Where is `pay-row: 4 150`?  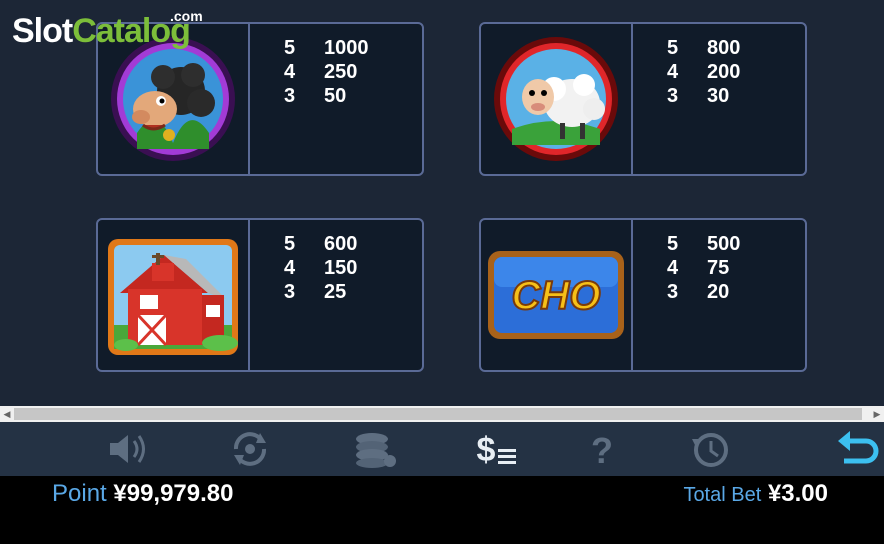 pay-row: 4 150 is located at coordinates (320, 268).